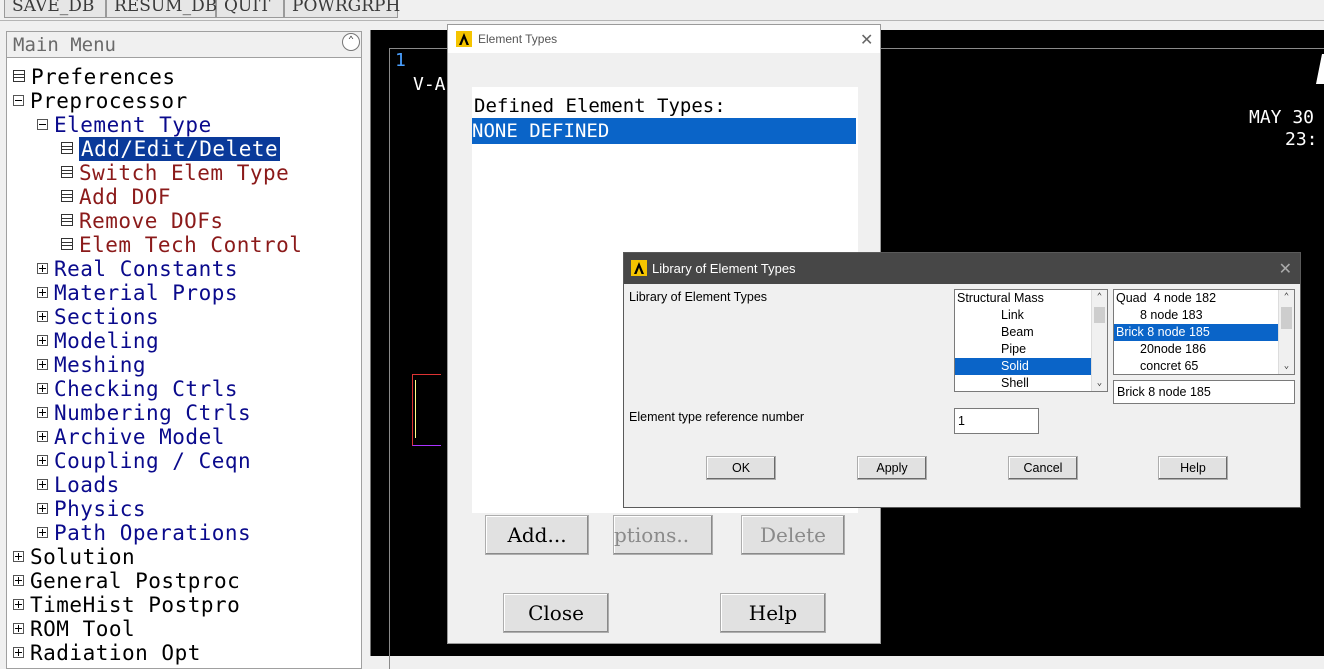  What do you see at coordinates (1023, 315) in the screenshot?
I see `list-item: Link` at bounding box center [1023, 315].